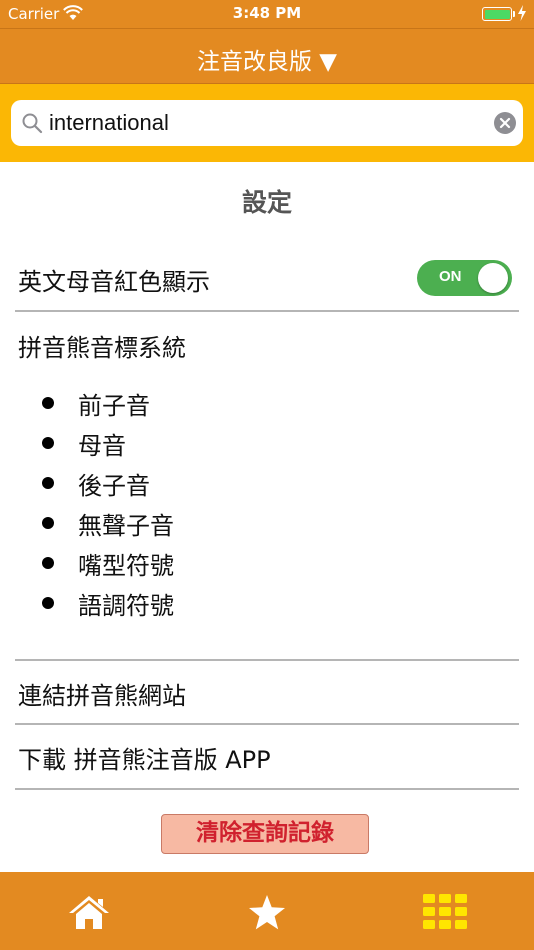 This screenshot has width=534, height=950. I want to click on list-item: 前子音, so click(267, 404).